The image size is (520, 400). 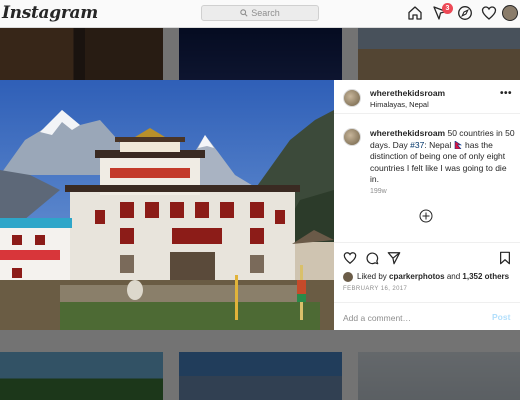 I want to click on explore-icon, so click(x=465, y=13).